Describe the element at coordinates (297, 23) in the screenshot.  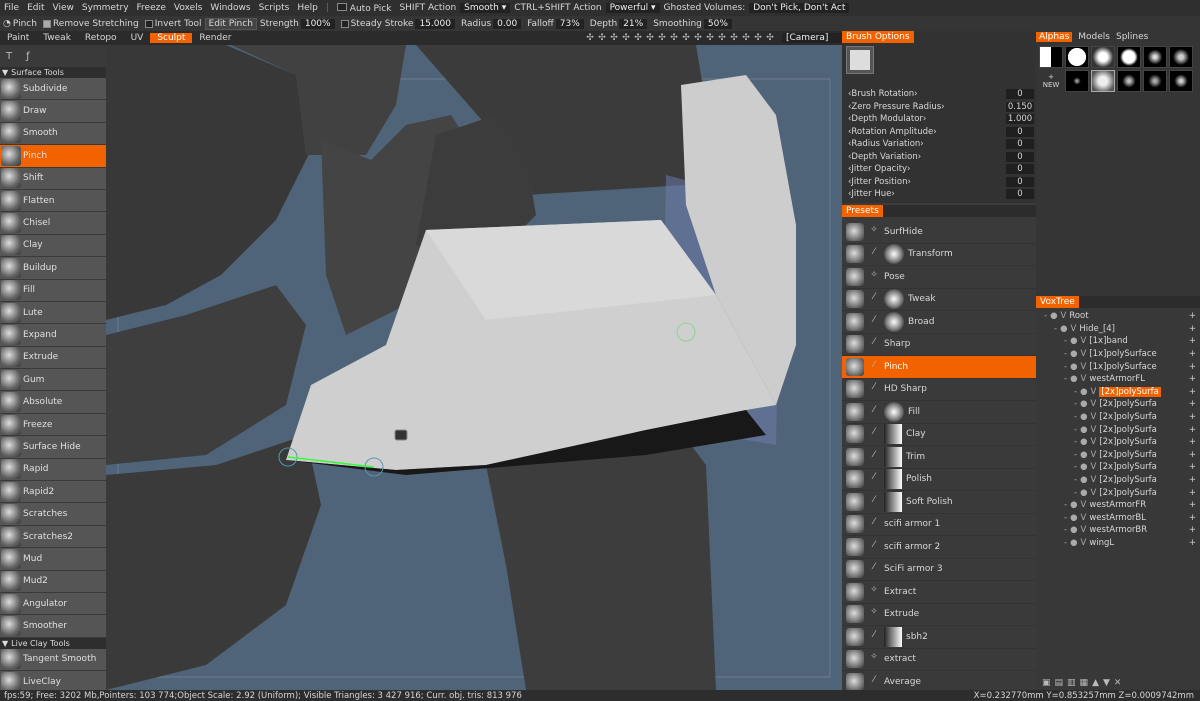
I see `strength-slider: Strength 100%` at that location.